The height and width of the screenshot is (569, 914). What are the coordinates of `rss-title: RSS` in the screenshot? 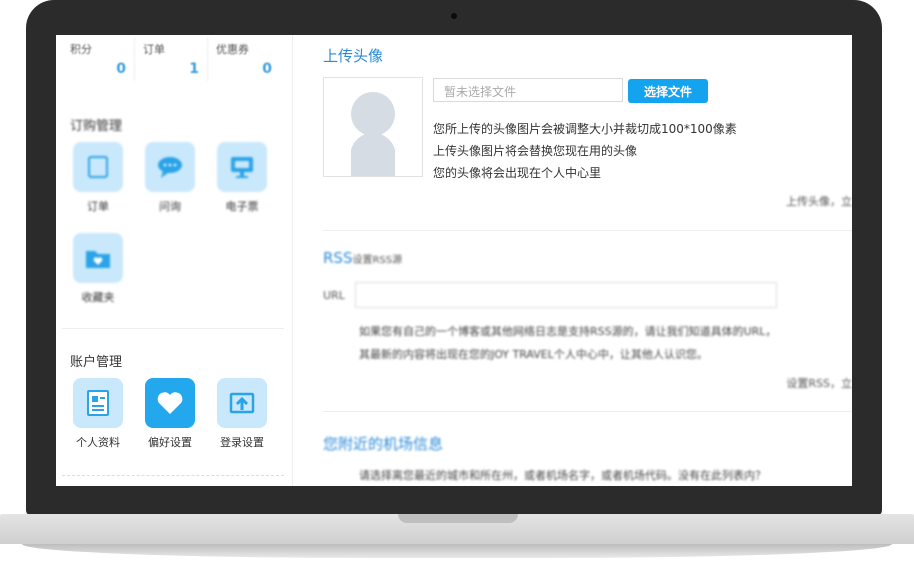 It's located at (338, 258).